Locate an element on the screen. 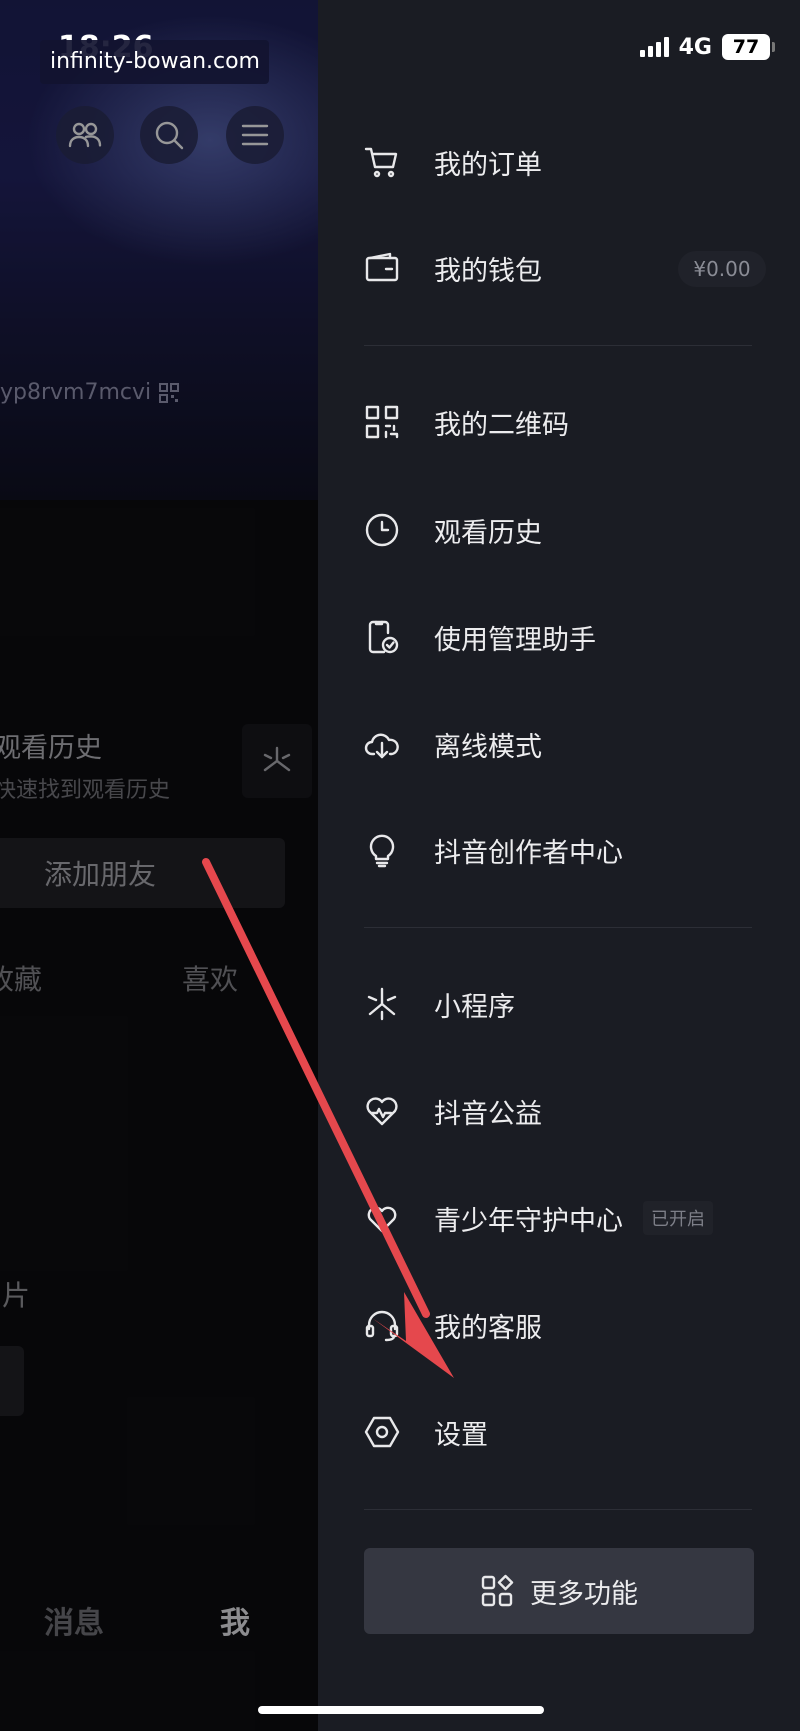 The width and height of the screenshot is (800, 1731). status-bar-right: 4G 77 is located at coordinates (707, 47).